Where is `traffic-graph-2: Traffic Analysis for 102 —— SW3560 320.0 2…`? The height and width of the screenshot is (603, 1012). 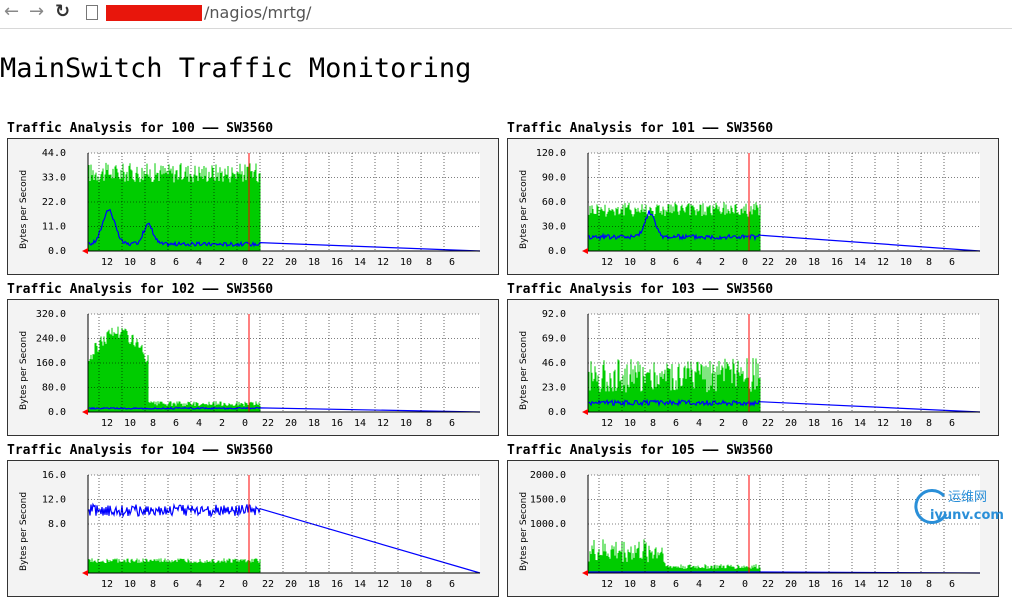
traffic-graph-2: Traffic Analysis for 102 —— SW3560 320.0 2… is located at coordinates (253, 362).